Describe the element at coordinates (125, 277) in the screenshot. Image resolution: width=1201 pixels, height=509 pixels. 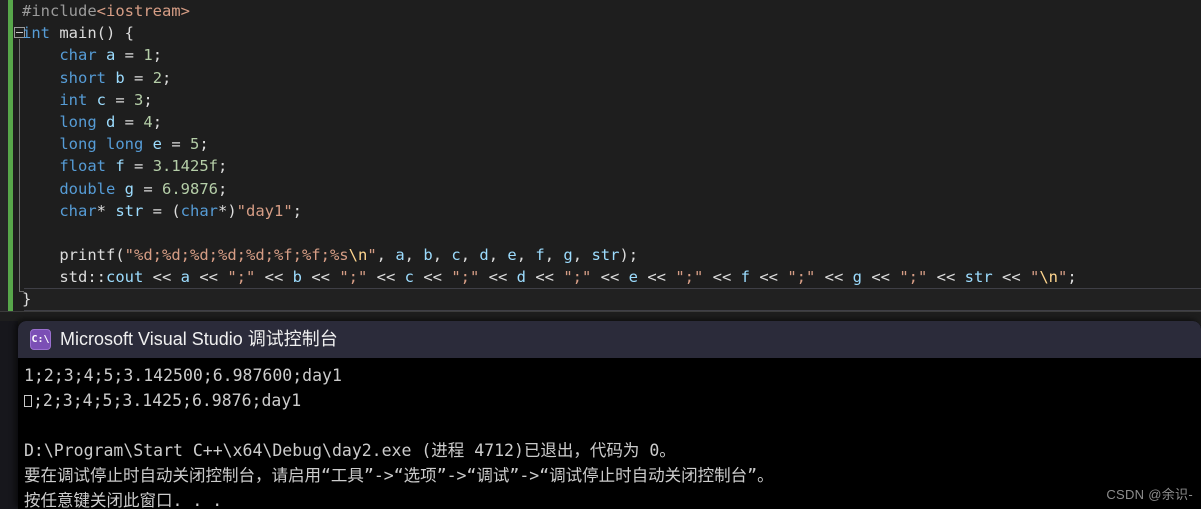
I see `code-token: cout` at that location.